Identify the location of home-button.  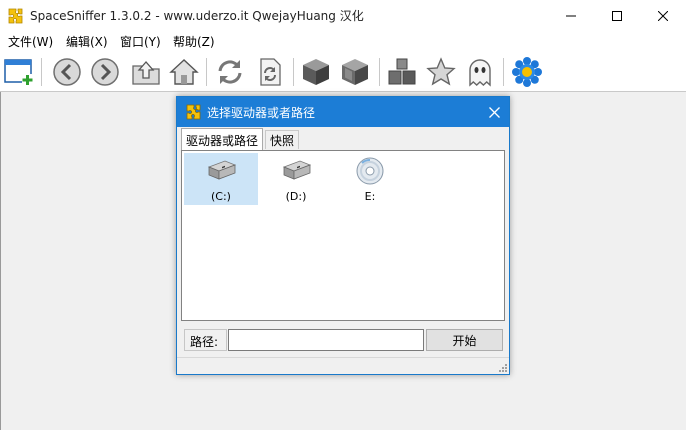
(184, 72).